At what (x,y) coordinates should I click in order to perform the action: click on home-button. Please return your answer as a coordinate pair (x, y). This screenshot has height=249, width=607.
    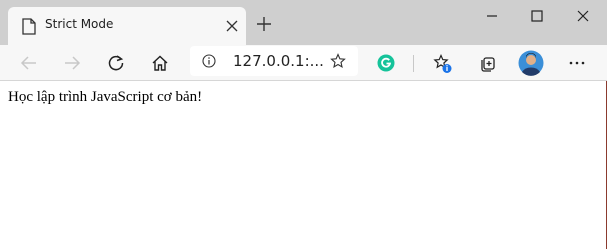
    Looking at the image, I should click on (160, 63).